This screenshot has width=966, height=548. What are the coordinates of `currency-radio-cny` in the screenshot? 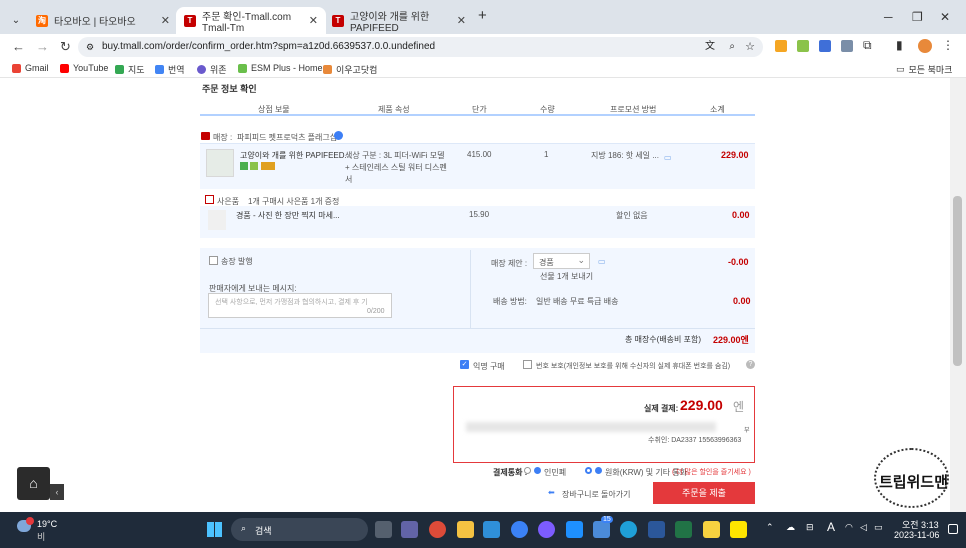 It's located at (527, 470).